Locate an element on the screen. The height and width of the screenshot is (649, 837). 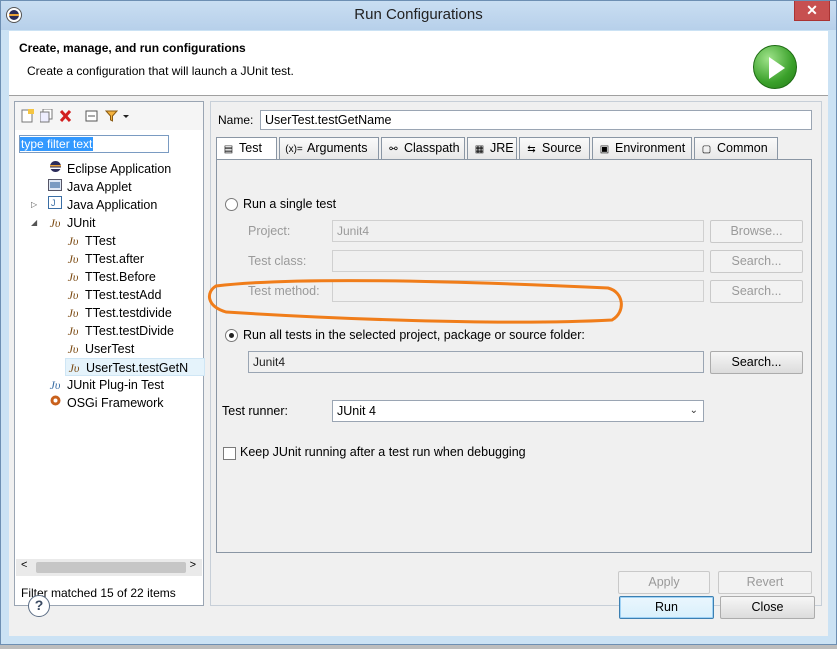
tree-item-label: TTest is located at coordinates (100, 241).